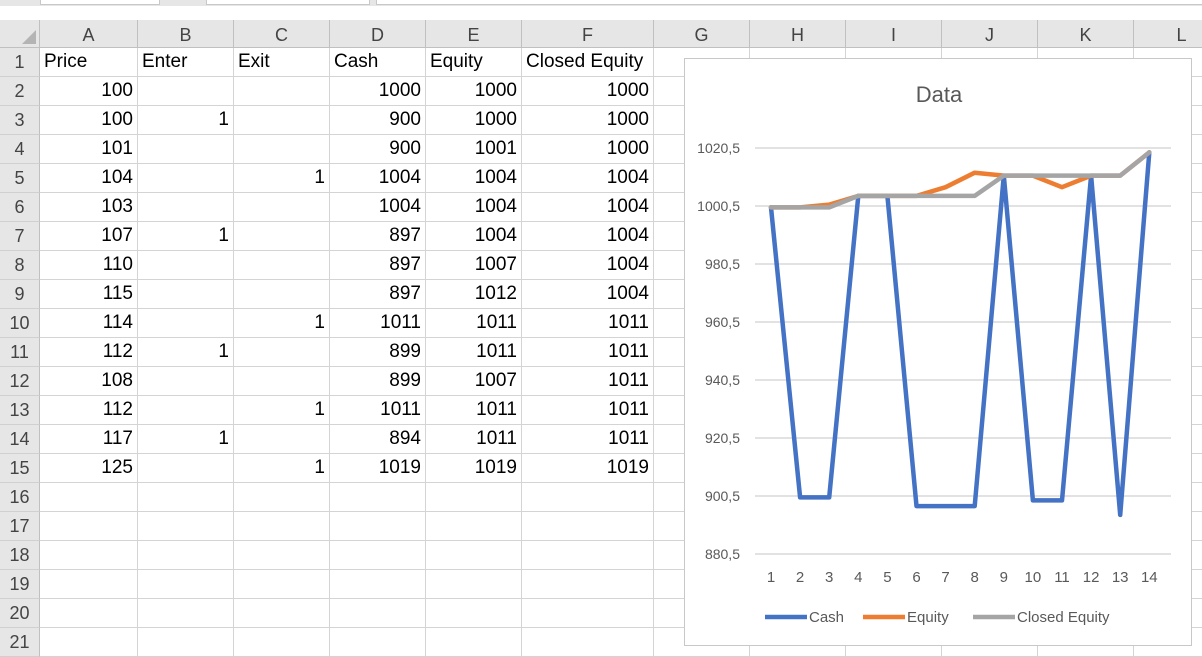 Image resolution: width=1202 pixels, height=657 pixels. I want to click on cell-d17, so click(378, 526).